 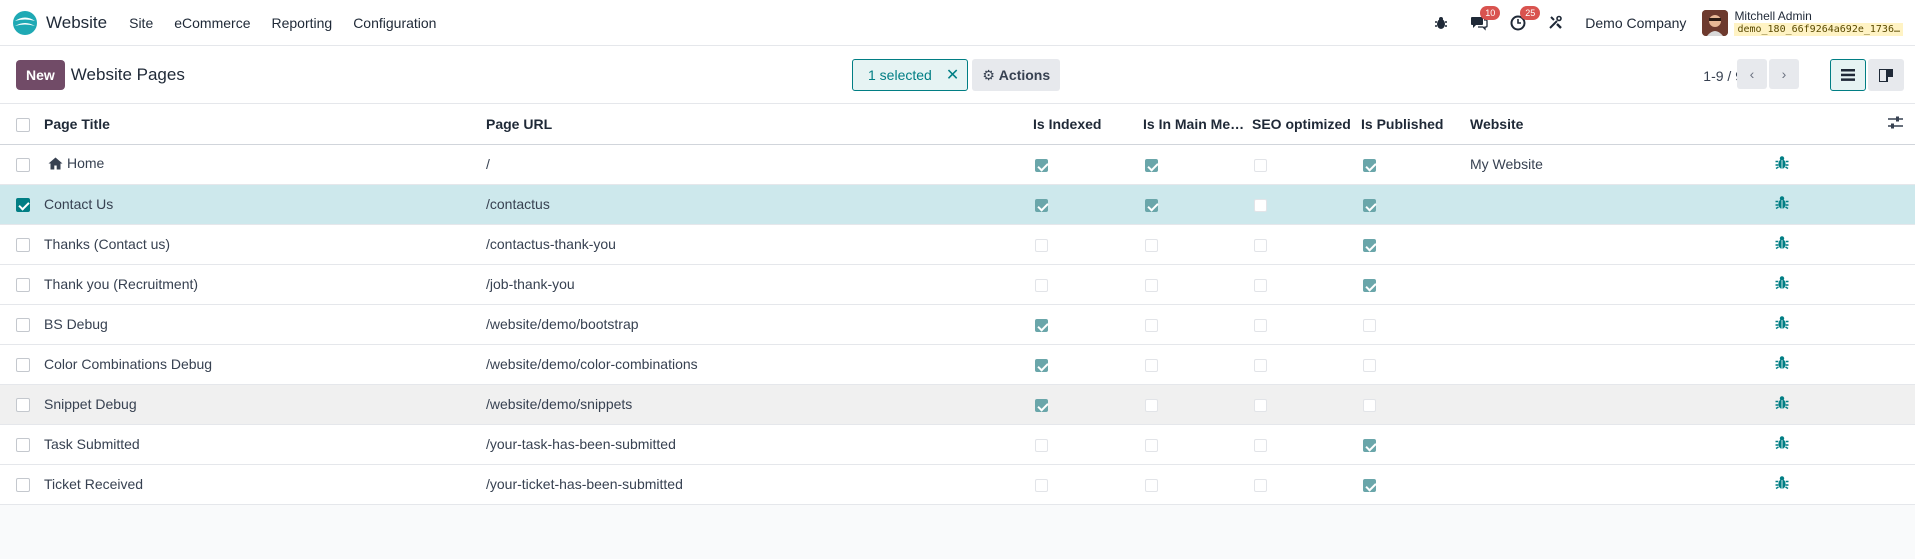 I want to click on page-title-text: Home, so click(x=86, y=163).